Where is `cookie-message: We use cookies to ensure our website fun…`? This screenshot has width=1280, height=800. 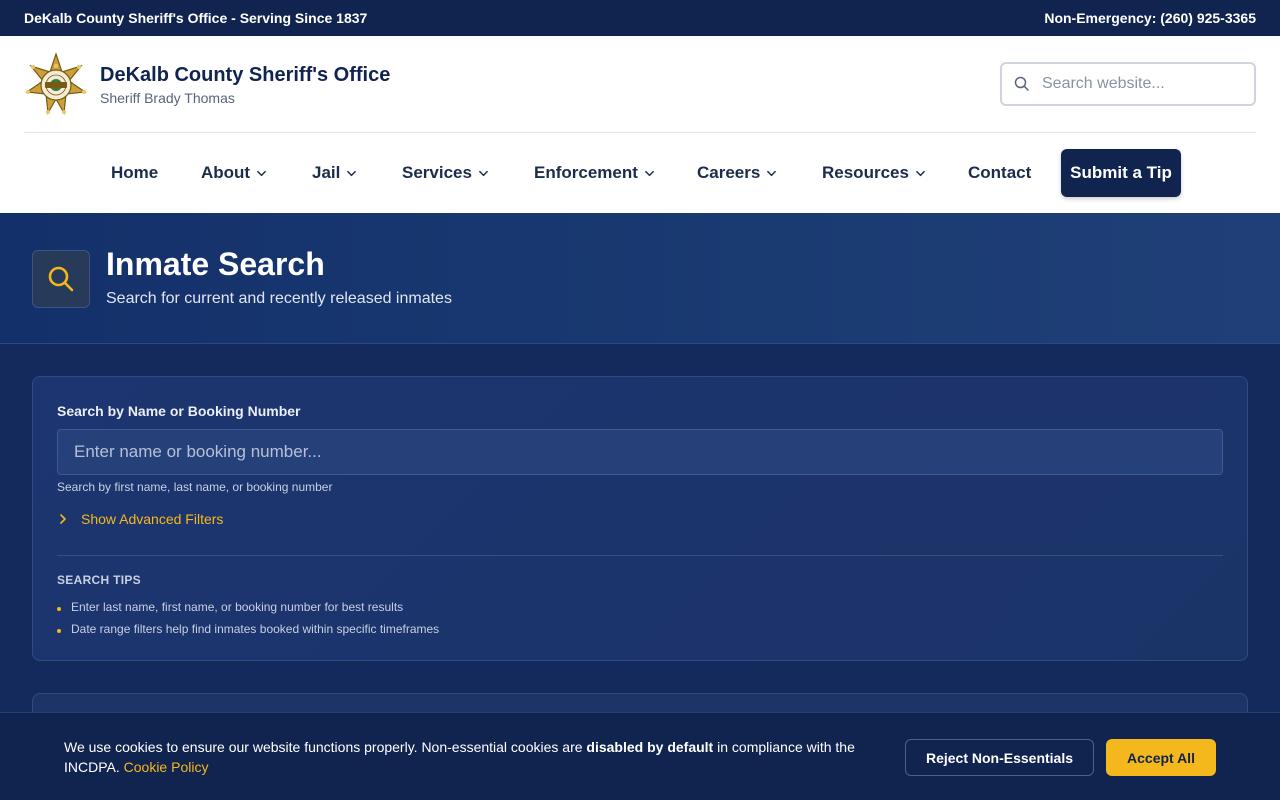 cookie-message: We use cookies to ensure our website fun… is located at coordinates (479, 757).